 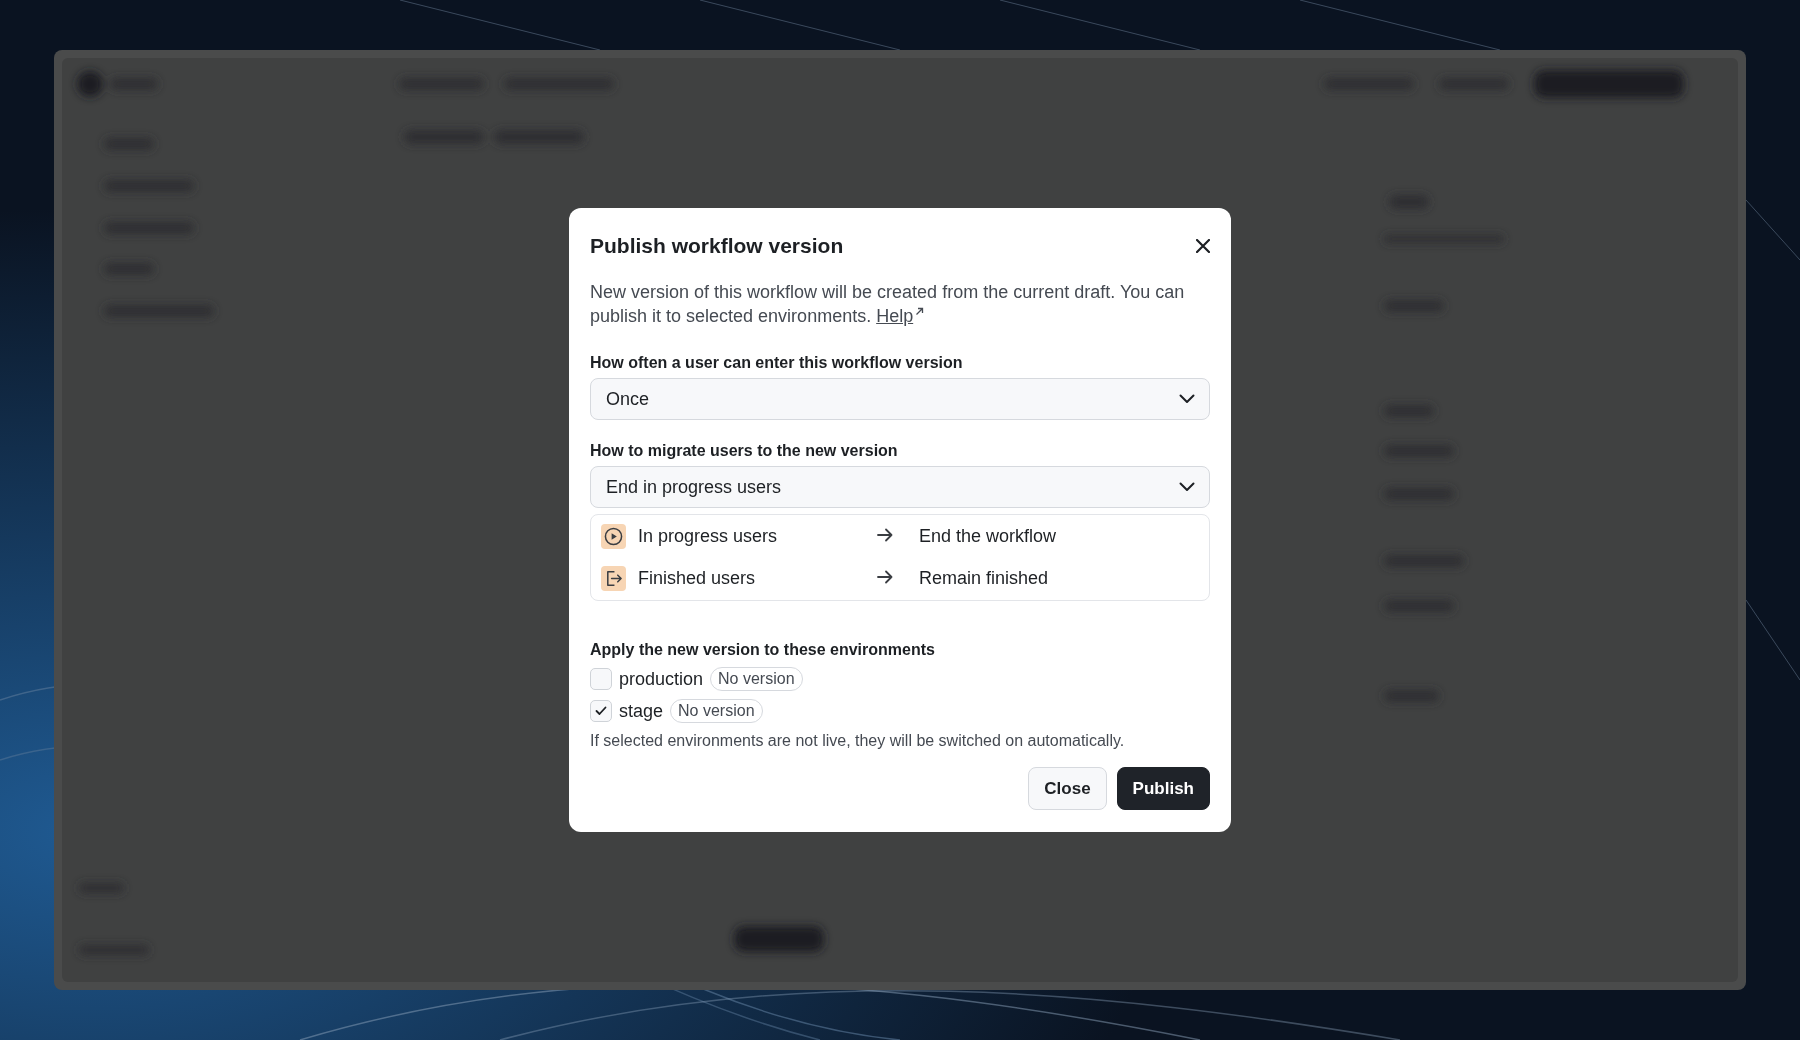 I want to click on section-label: Apply the new version to these environments, so click(x=763, y=650).